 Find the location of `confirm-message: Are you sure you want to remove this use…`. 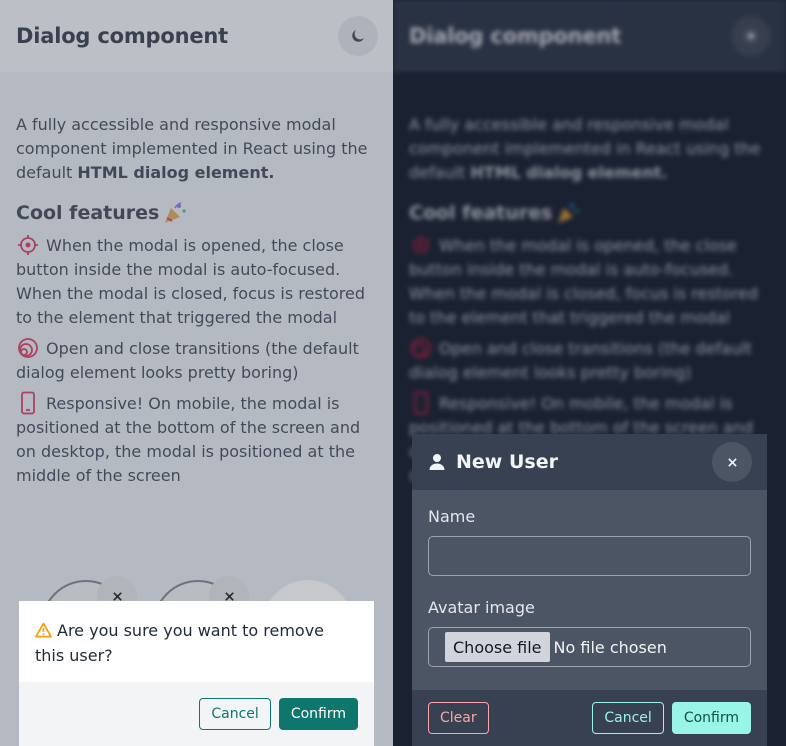

confirm-message: Are you sure you want to remove this use… is located at coordinates (179, 643).